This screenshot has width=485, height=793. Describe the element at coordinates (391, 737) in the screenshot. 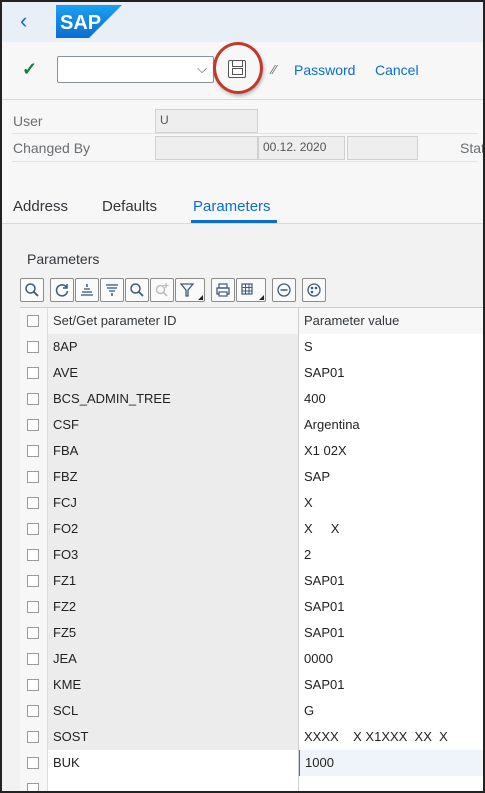

I see `parameter-value-cell: XXXX X X1XXX XX X` at that location.